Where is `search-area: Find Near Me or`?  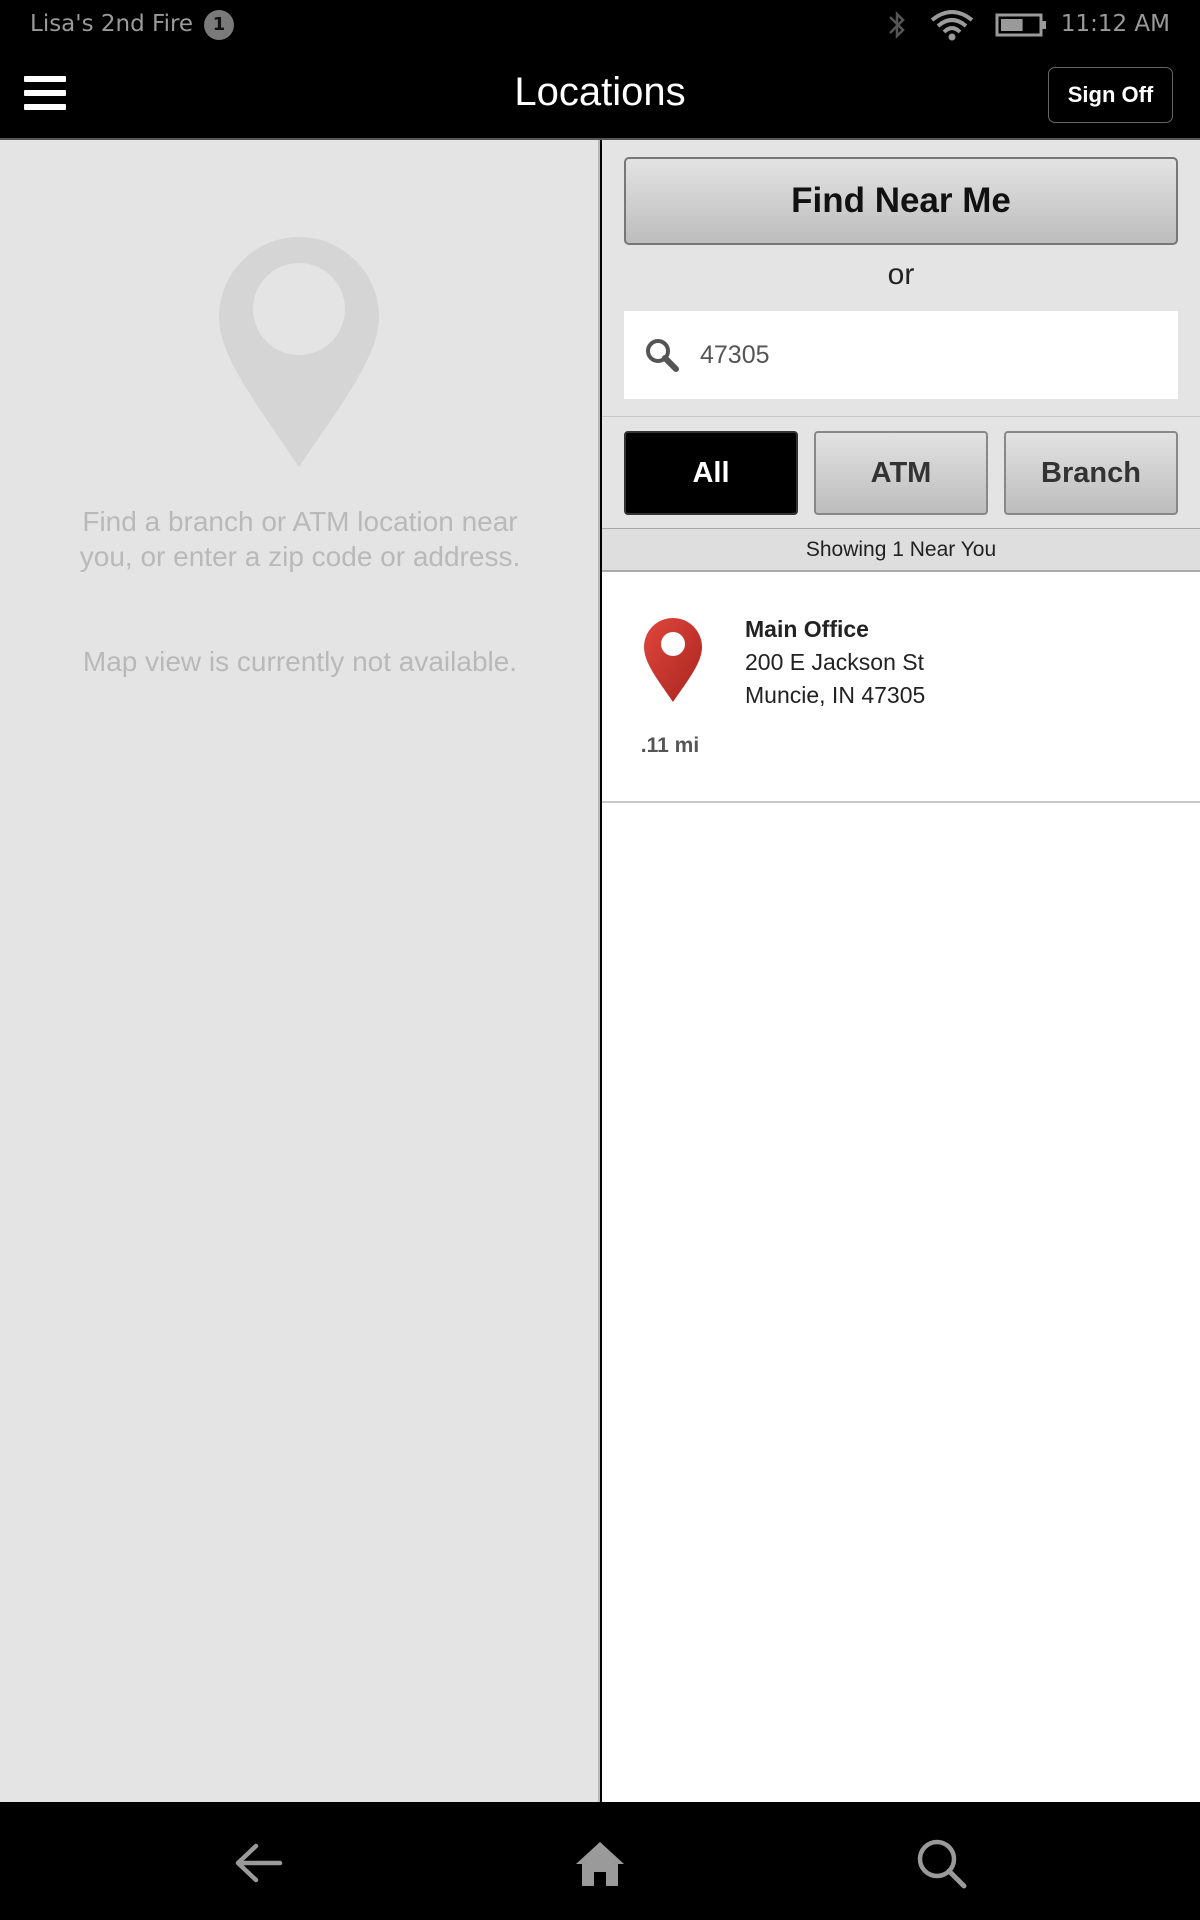
search-area: Find Near Me or is located at coordinates (901, 278).